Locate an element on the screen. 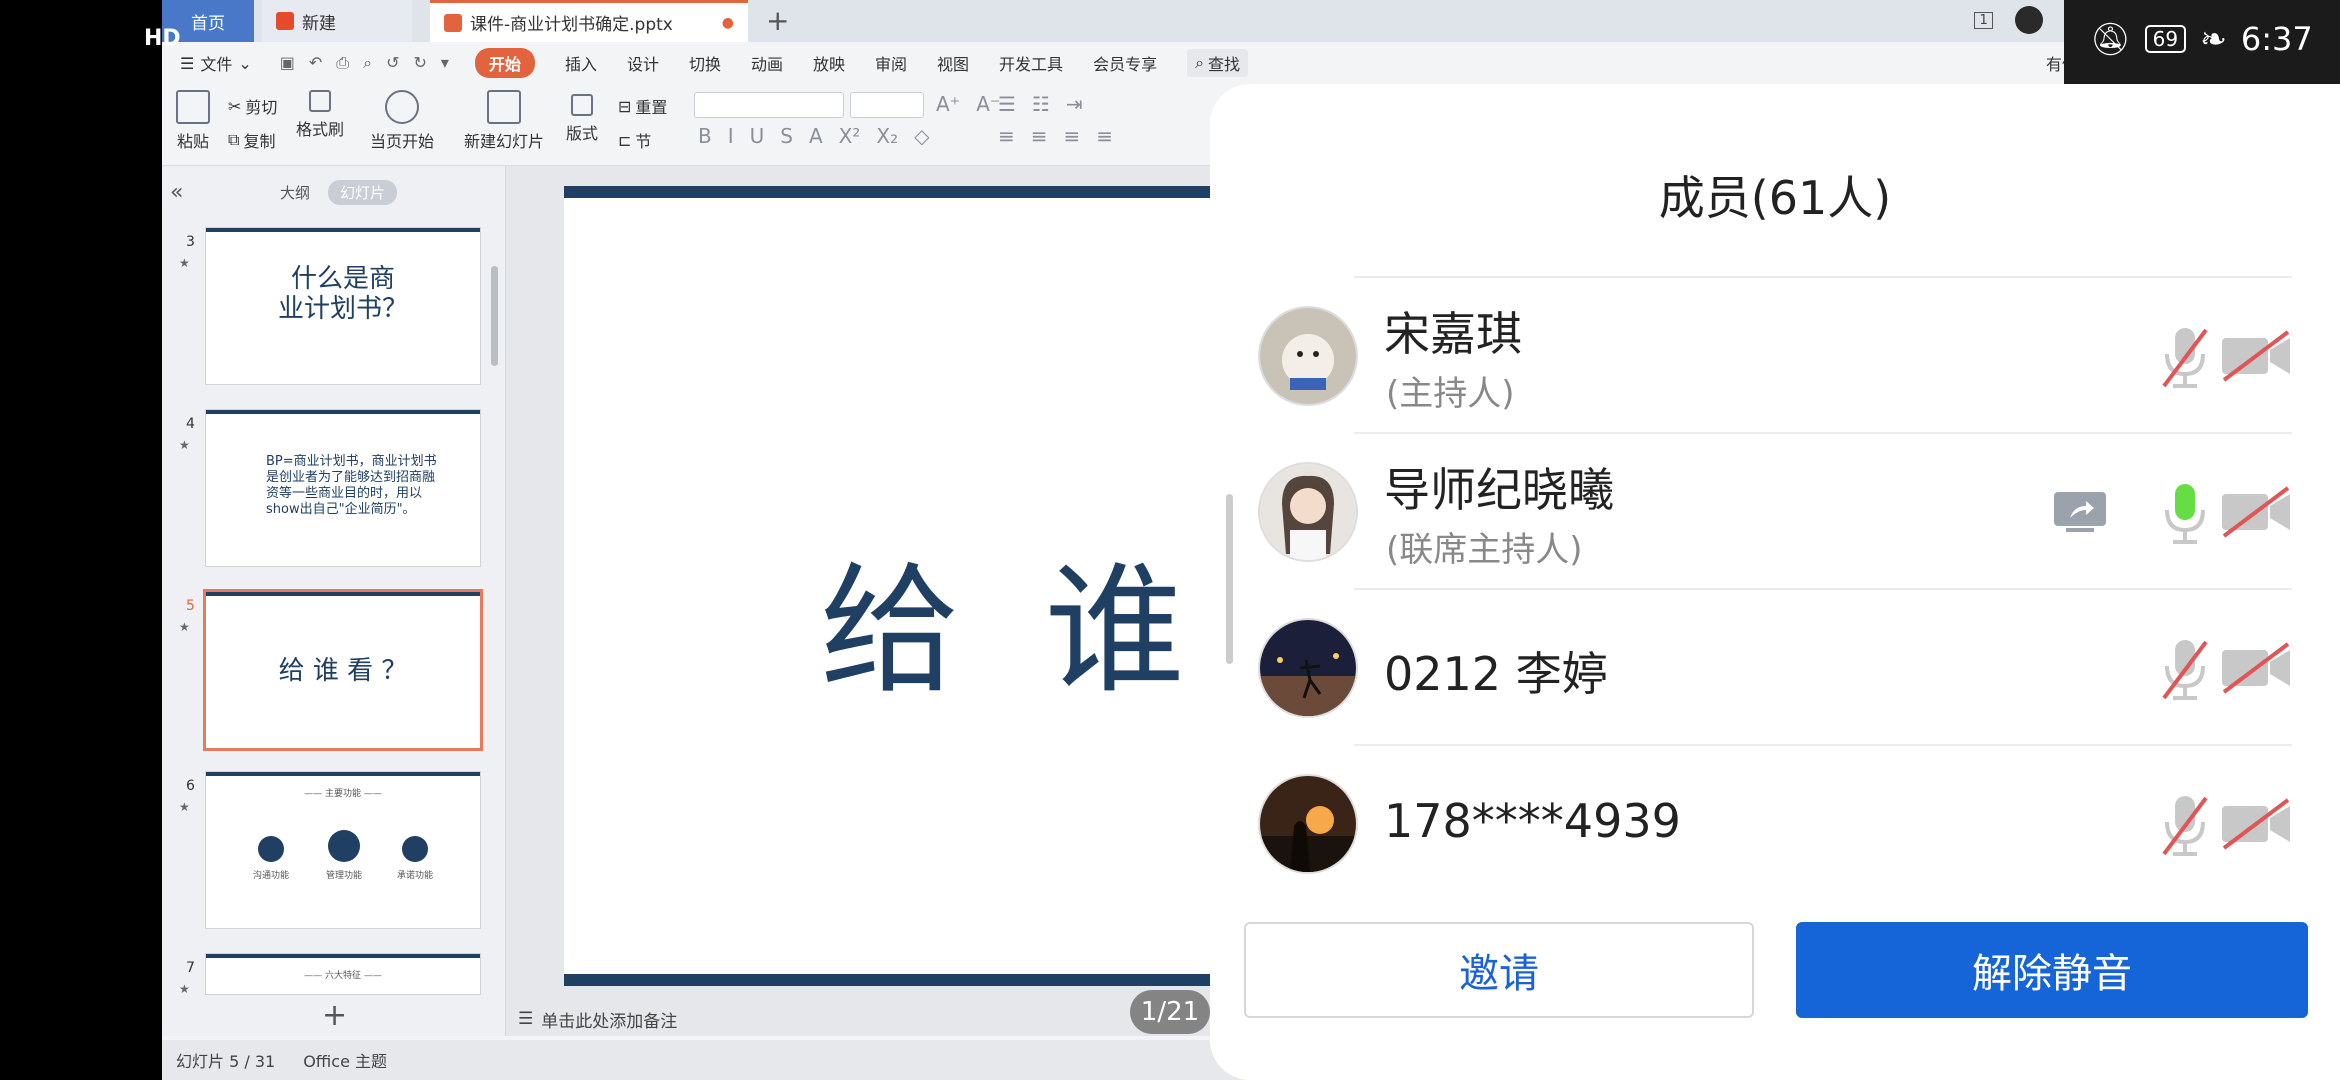  feature-circle-icon is located at coordinates (415, 849).